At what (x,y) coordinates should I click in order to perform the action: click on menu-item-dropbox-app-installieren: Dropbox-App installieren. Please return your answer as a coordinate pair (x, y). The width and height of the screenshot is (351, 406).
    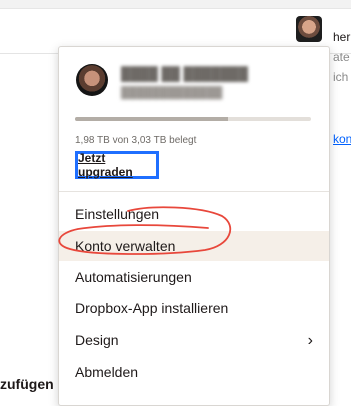
    Looking at the image, I should click on (194, 308).